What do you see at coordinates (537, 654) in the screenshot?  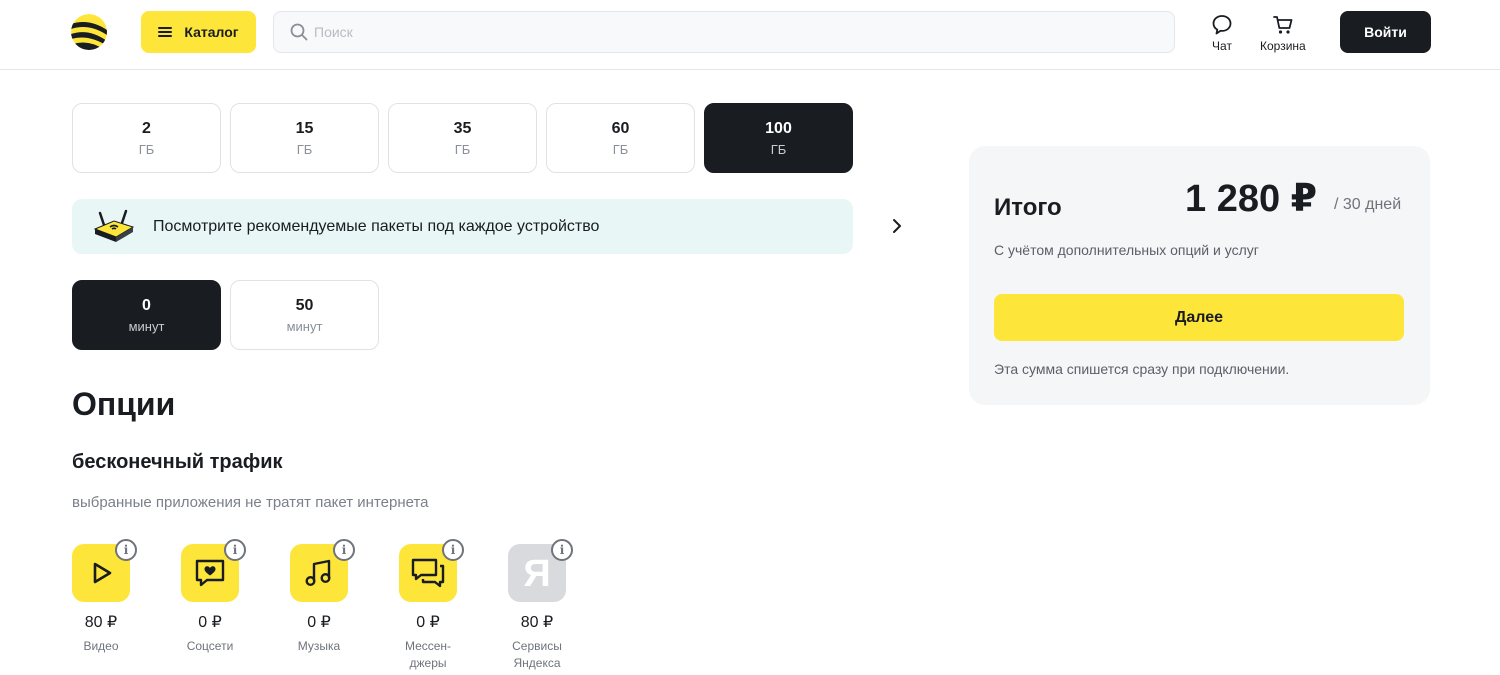 I see `app-option-name: Сервисы Яндекса` at bounding box center [537, 654].